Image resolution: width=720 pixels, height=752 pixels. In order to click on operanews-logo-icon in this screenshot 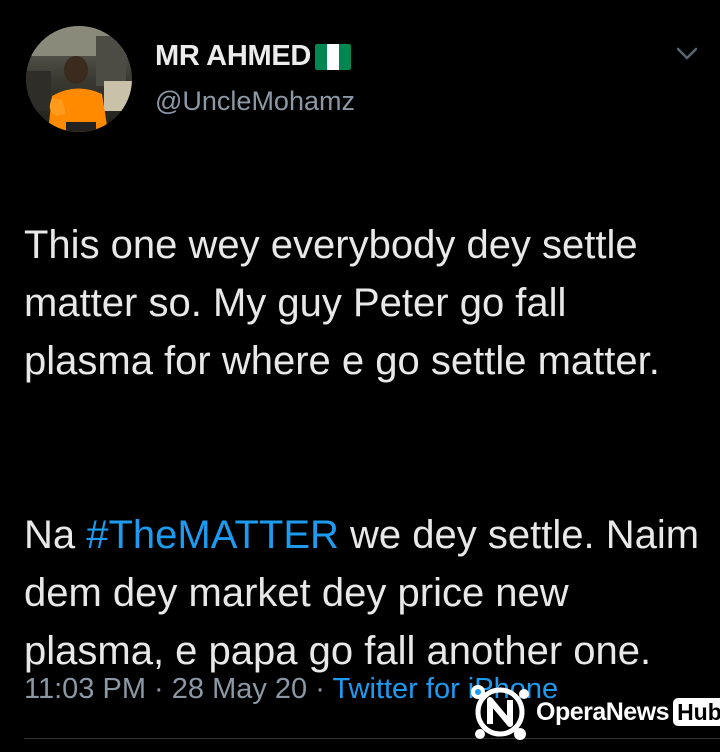, I will do `click(500, 712)`.